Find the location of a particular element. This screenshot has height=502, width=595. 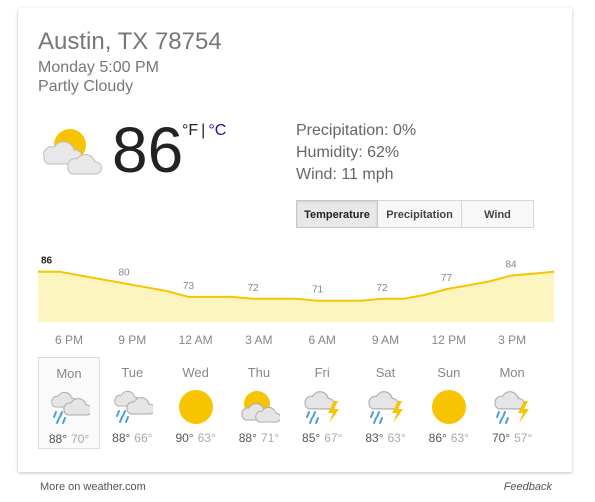

day-forecast-thu-3: Thu 88° 71° is located at coordinates (259, 403).